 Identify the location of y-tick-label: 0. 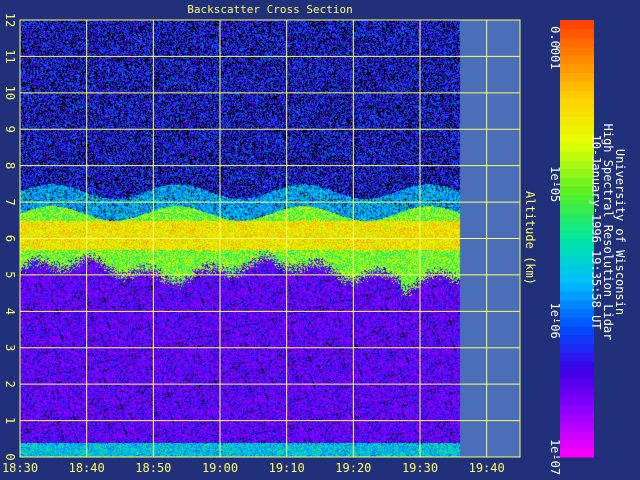
(10, 456).